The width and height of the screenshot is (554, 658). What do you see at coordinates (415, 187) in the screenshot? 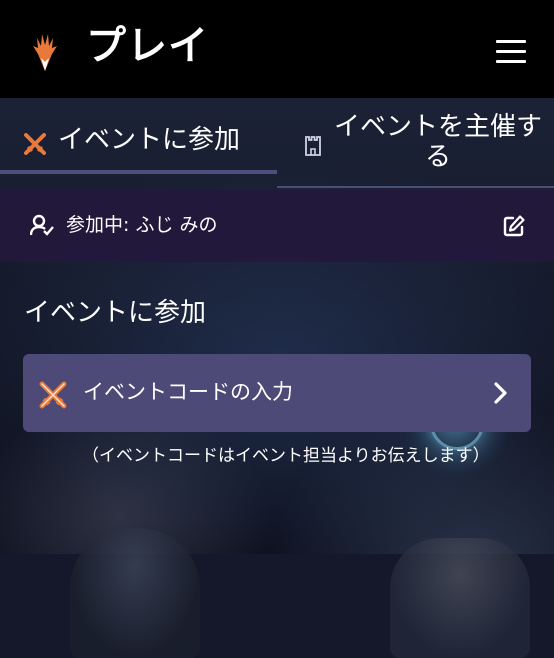
I see `tab-divider` at bounding box center [415, 187].